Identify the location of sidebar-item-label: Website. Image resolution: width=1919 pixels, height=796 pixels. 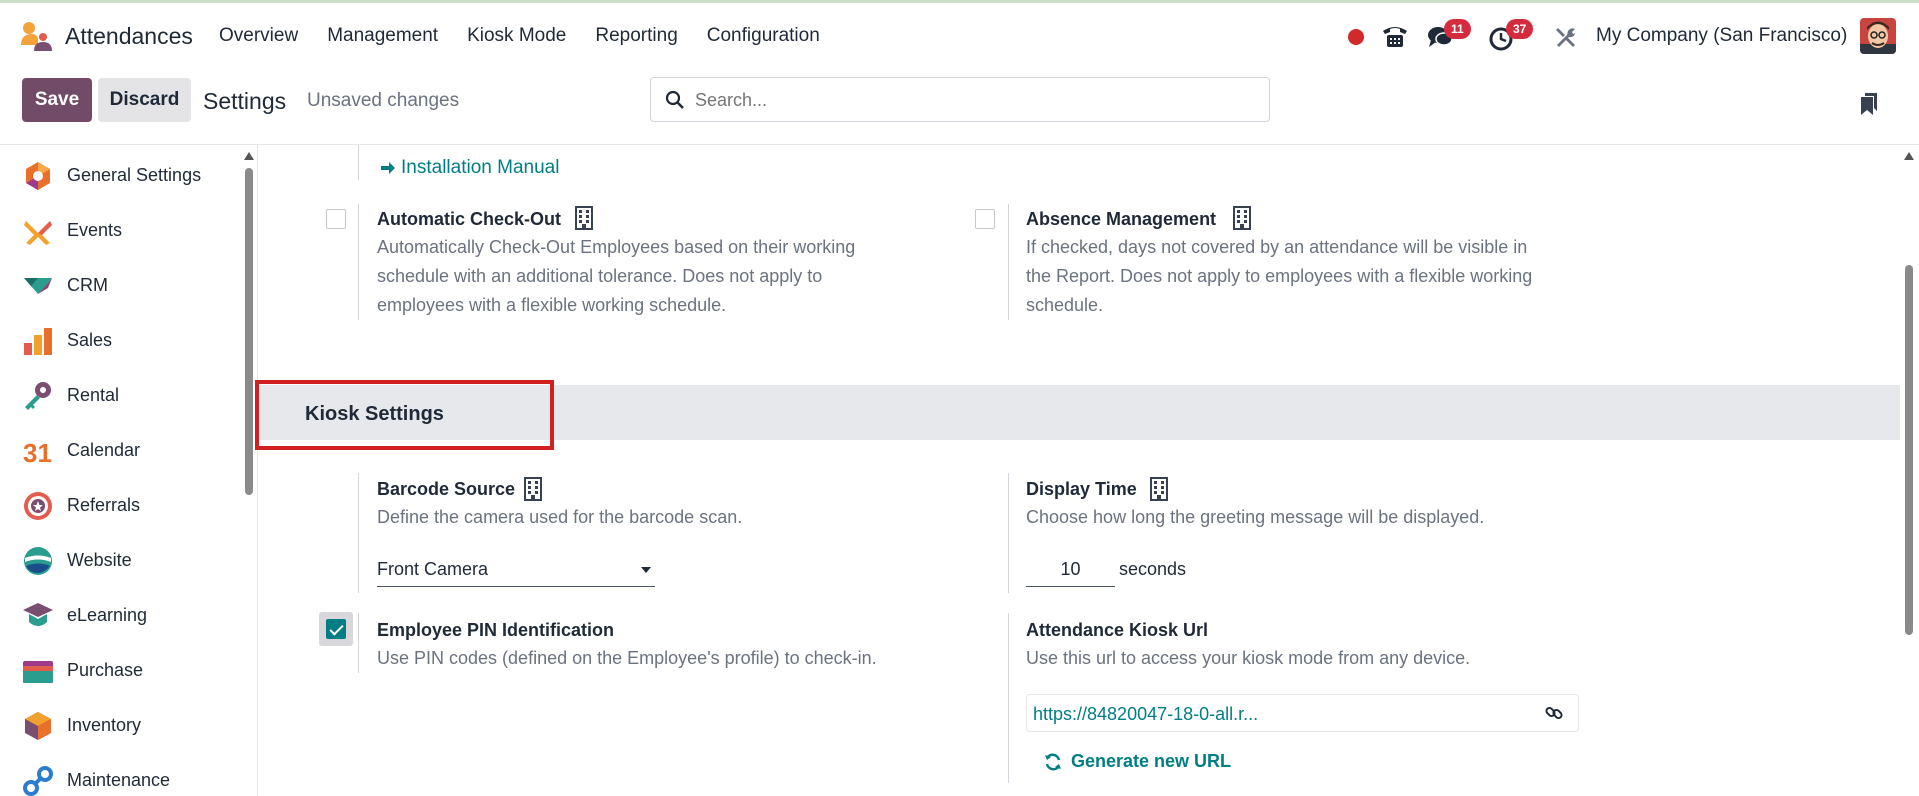
(99, 560).